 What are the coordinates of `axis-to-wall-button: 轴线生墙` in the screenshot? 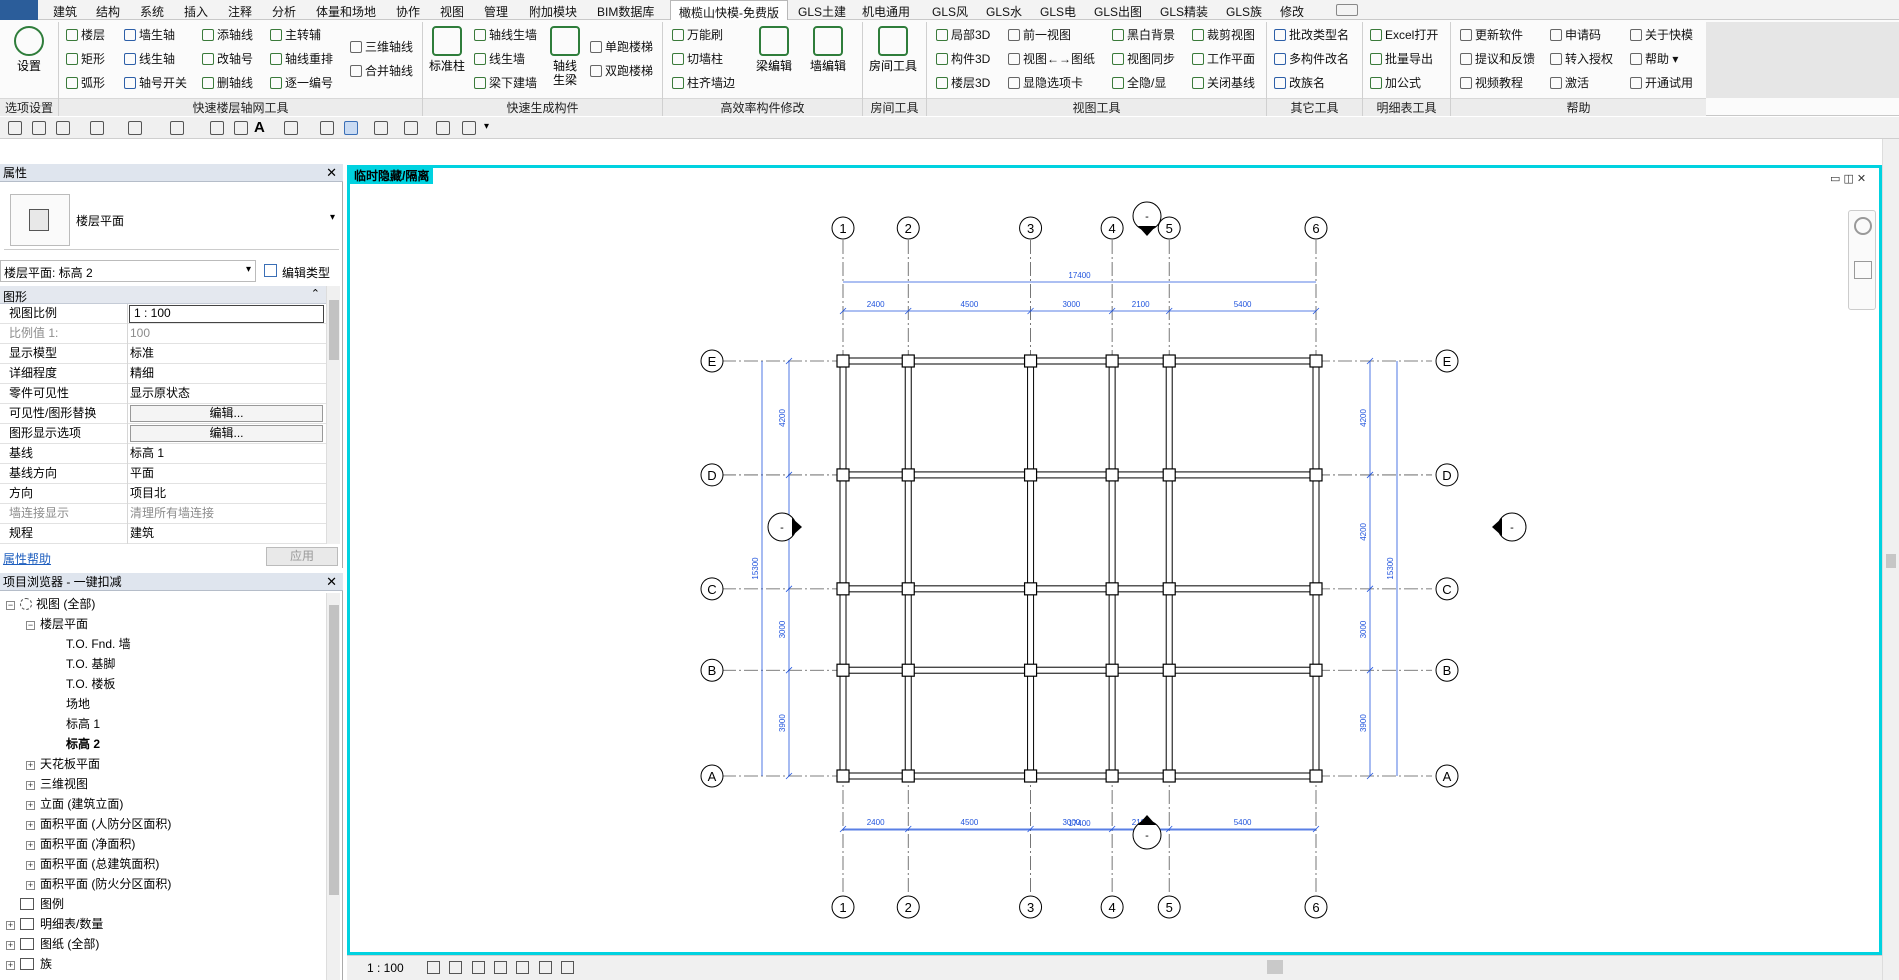 It's located at (505, 35).